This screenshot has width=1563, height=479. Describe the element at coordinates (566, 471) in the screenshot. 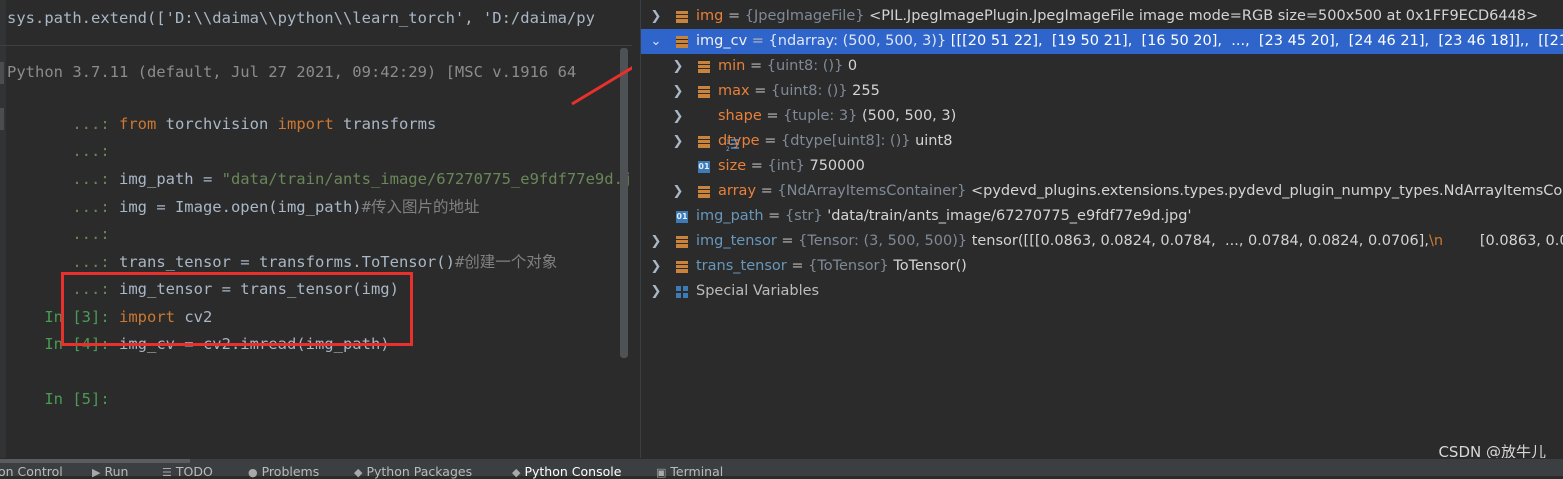

I see `tab-python-console: ◆ Python Console` at that location.